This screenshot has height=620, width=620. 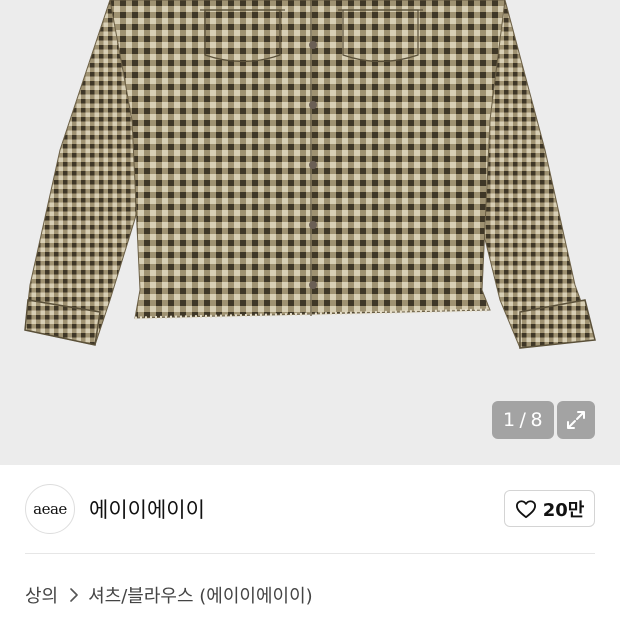 I want to click on brand-logo: aeae, so click(x=50, y=509).